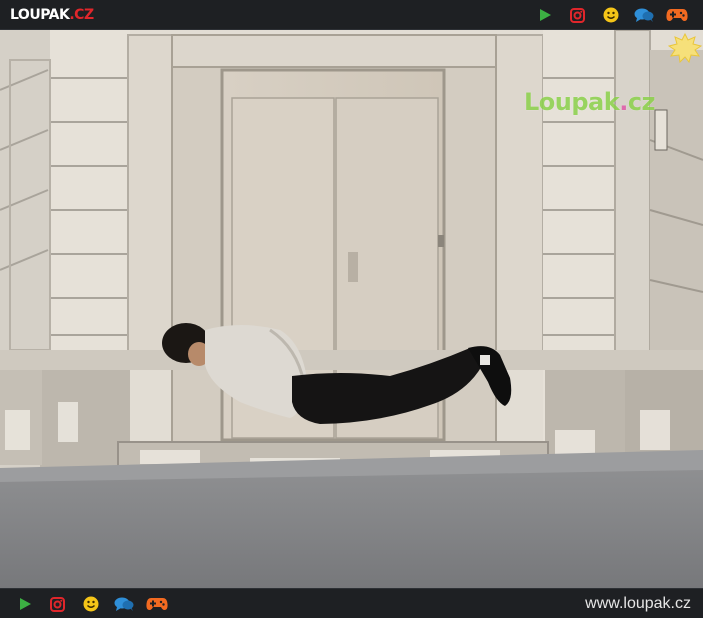 Image resolution: width=703 pixels, height=618 pixels. I want to click on bottom-icon-nav, so click(90, 604).